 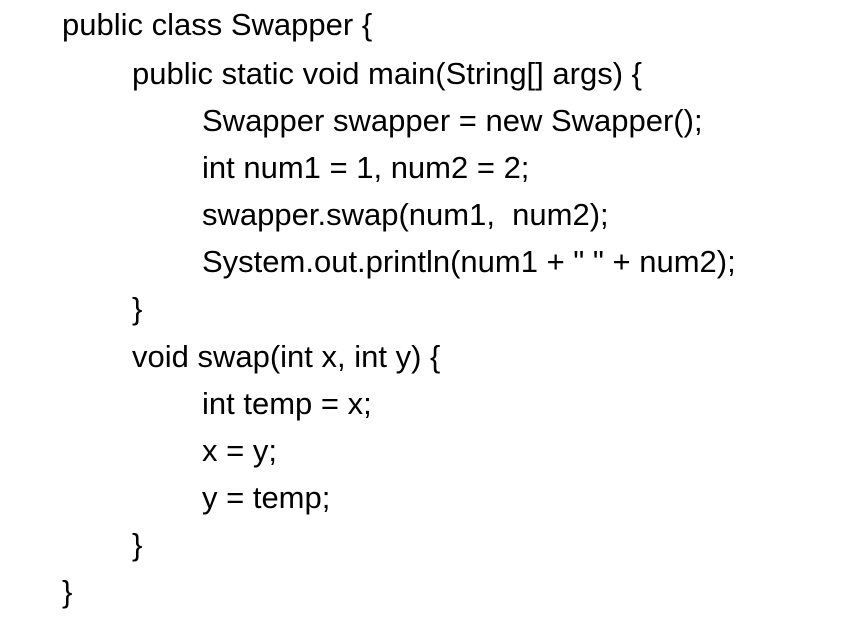 What do you see at coordinates (67, 591) in the screenshot?
I see `code-line-class-close: }` at bounding box center [67, 591].